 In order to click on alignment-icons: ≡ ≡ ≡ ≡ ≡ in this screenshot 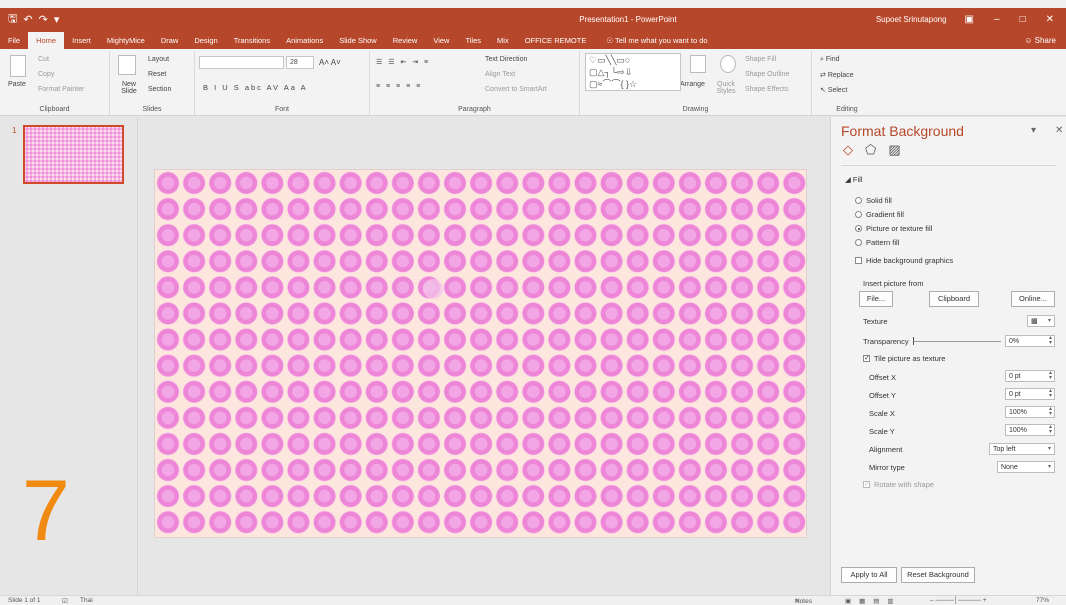, I will do `click(399, 86)`.